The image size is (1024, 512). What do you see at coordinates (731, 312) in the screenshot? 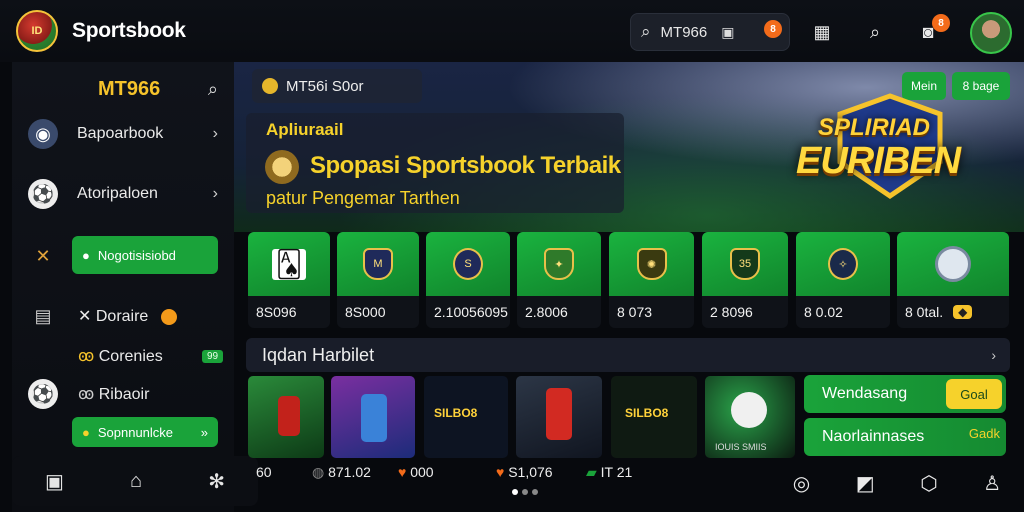
I see `tile-value: 2 8096` at bounding box center [731, 312].